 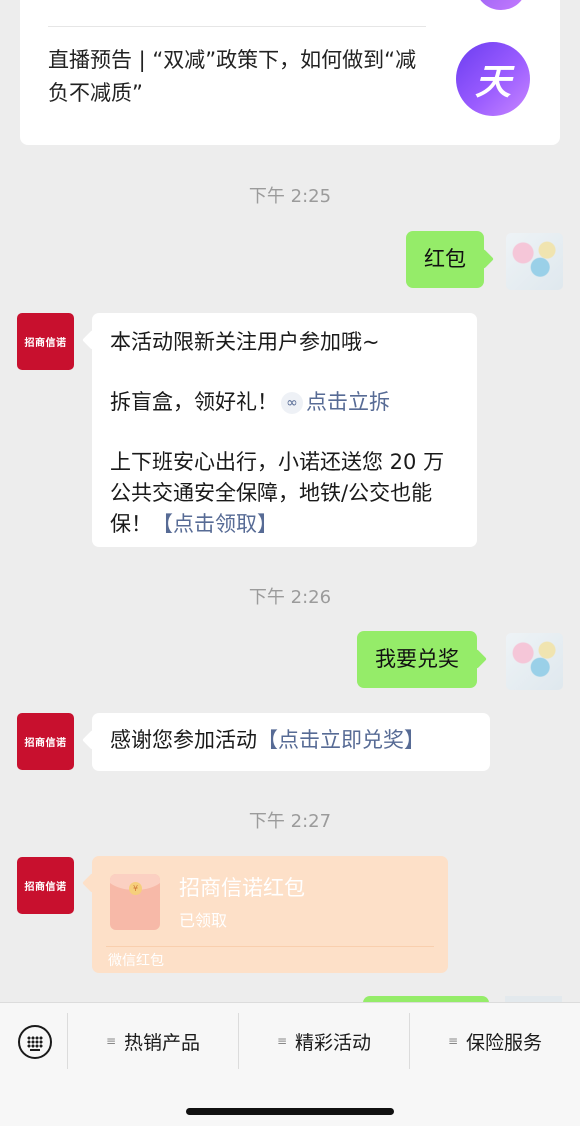 I want to click on card-divider, so click(x=237, y=26).